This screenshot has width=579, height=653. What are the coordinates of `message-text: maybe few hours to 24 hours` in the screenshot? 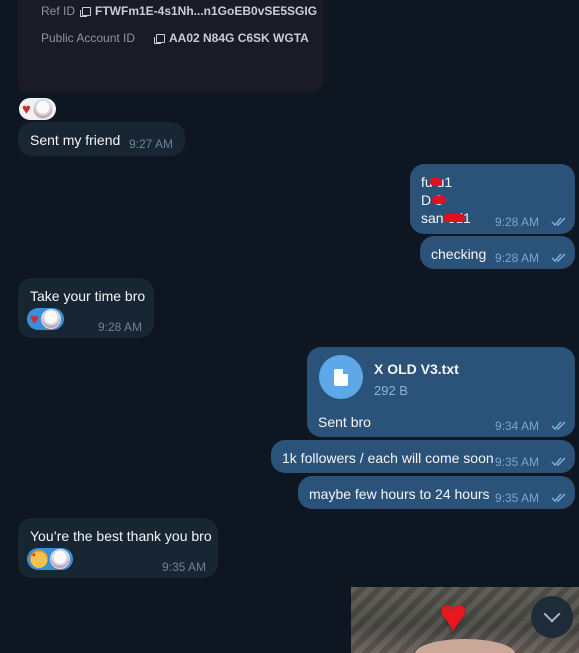 It's located at (399, 494).